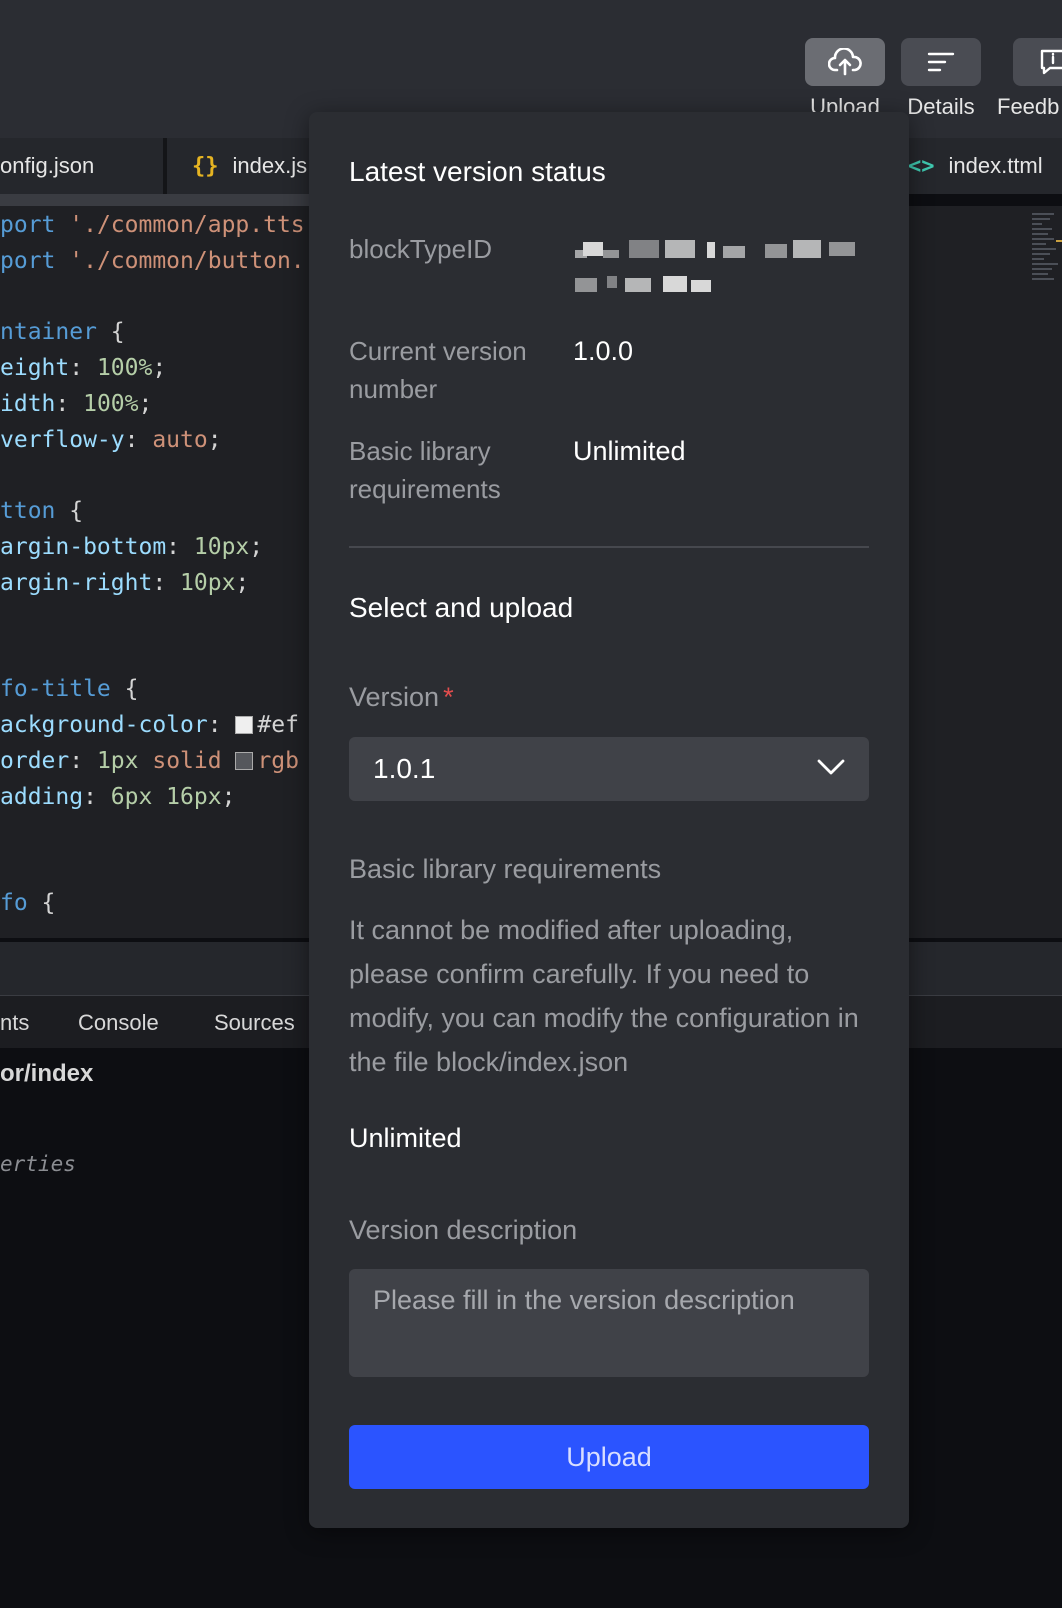 Image resolution: width=1062 pixels, height=1608 pixels. Describe the element at coordinates (125, 583) in the screenshot. I see `code-line: argin-right: 10px;` at that location.